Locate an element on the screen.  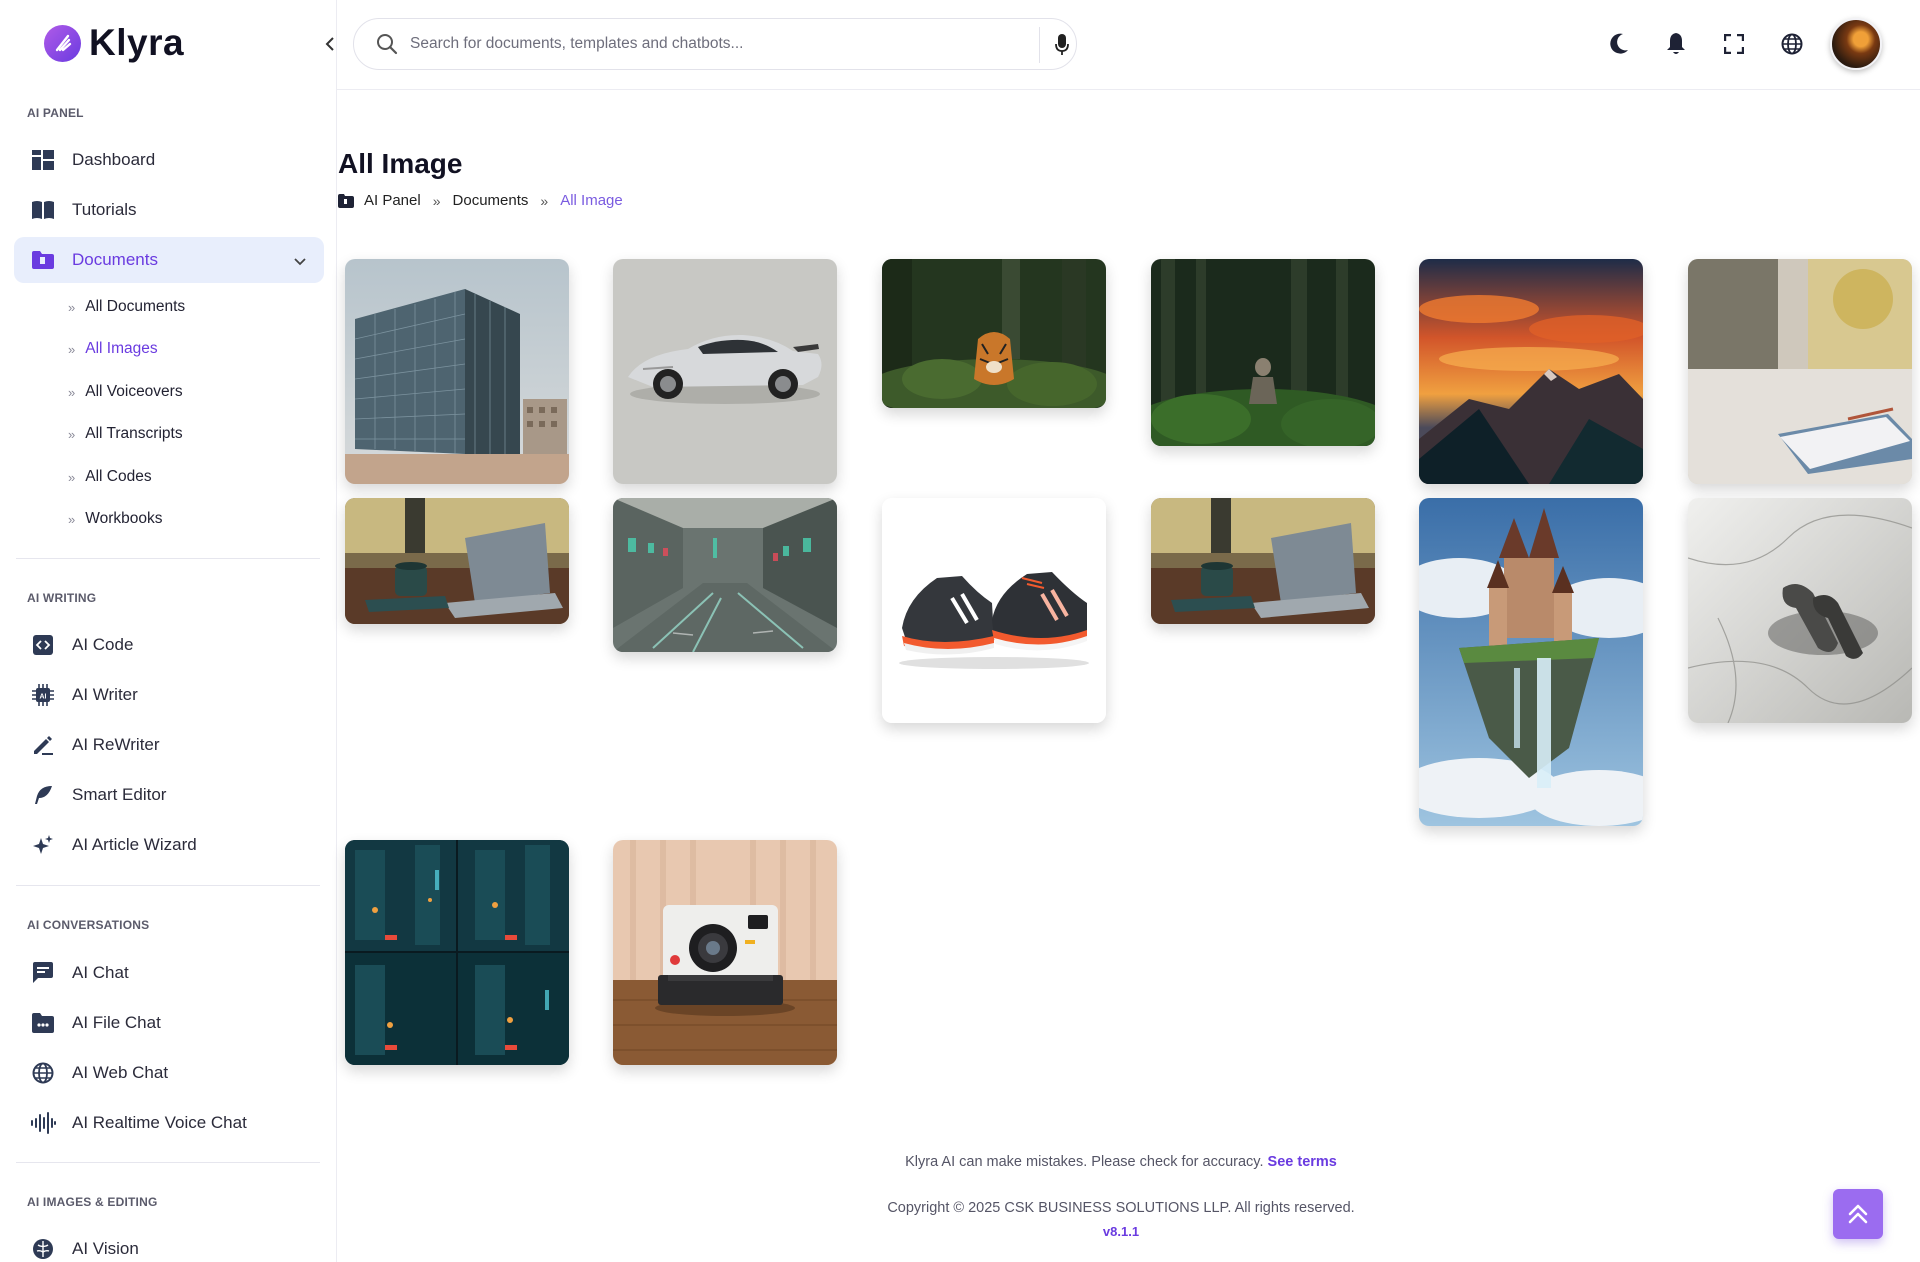
sidebar-item-ai-web-chat: AI Web Chat is located at coordinates (169, 1073).